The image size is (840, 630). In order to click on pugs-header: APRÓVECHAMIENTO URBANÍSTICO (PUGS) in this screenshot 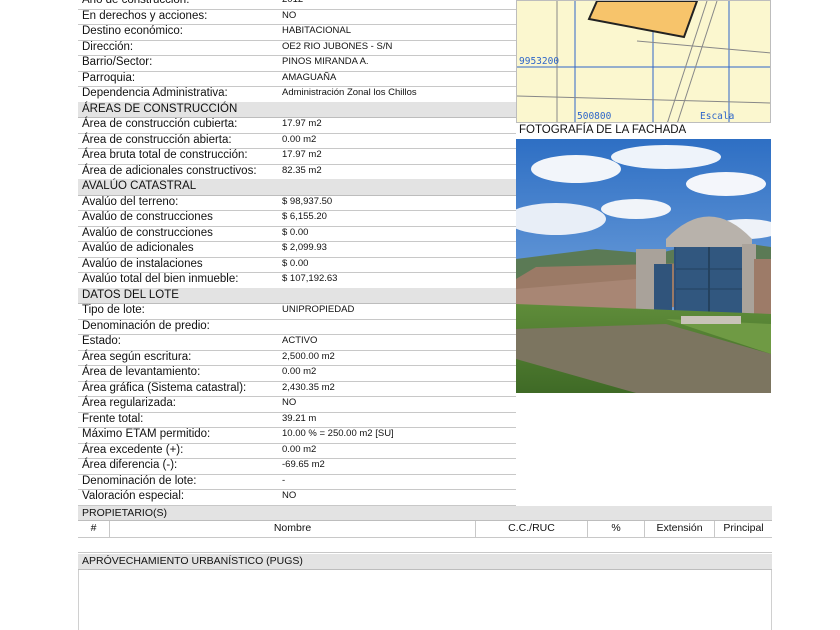, I will do `click(425, 562)`.